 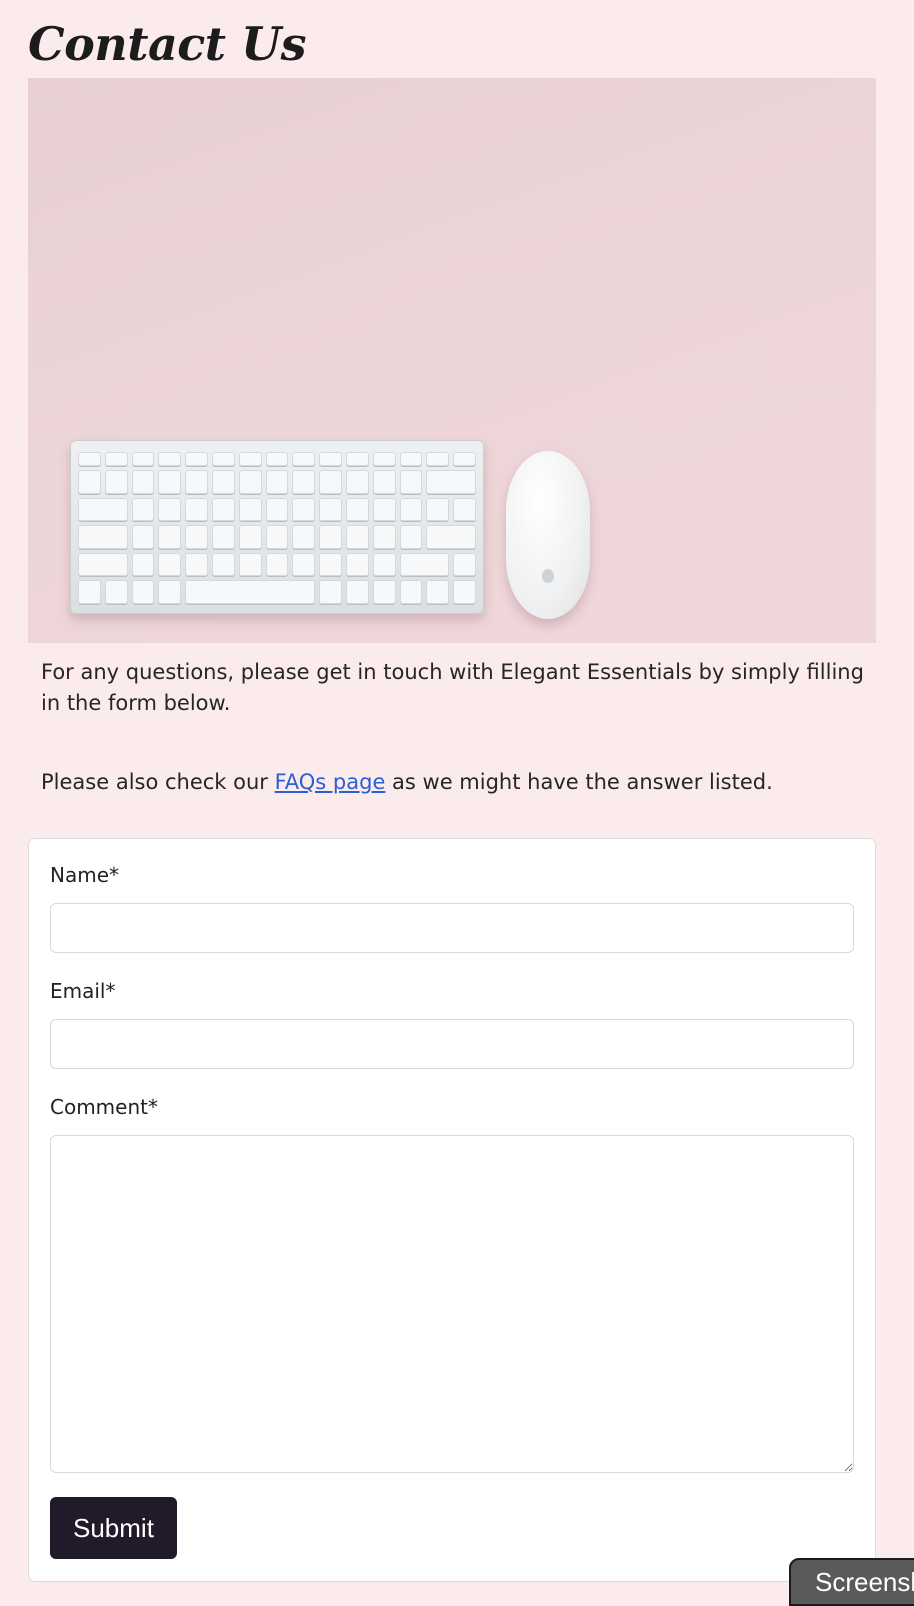 I want to click on mouse-image, so click(x=548, y=535).